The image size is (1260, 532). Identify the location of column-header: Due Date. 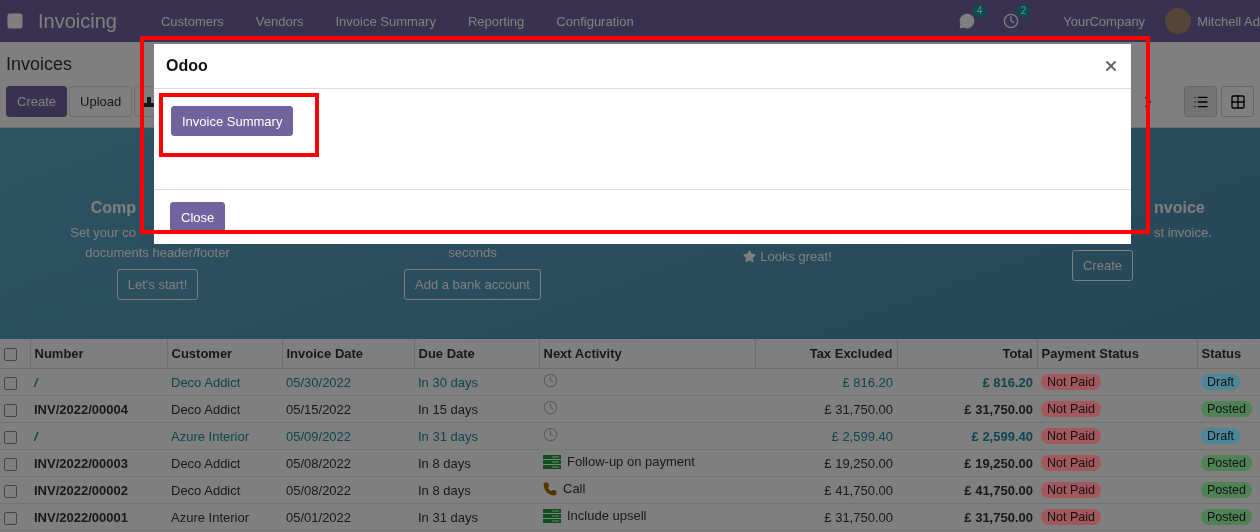
(476, 354).